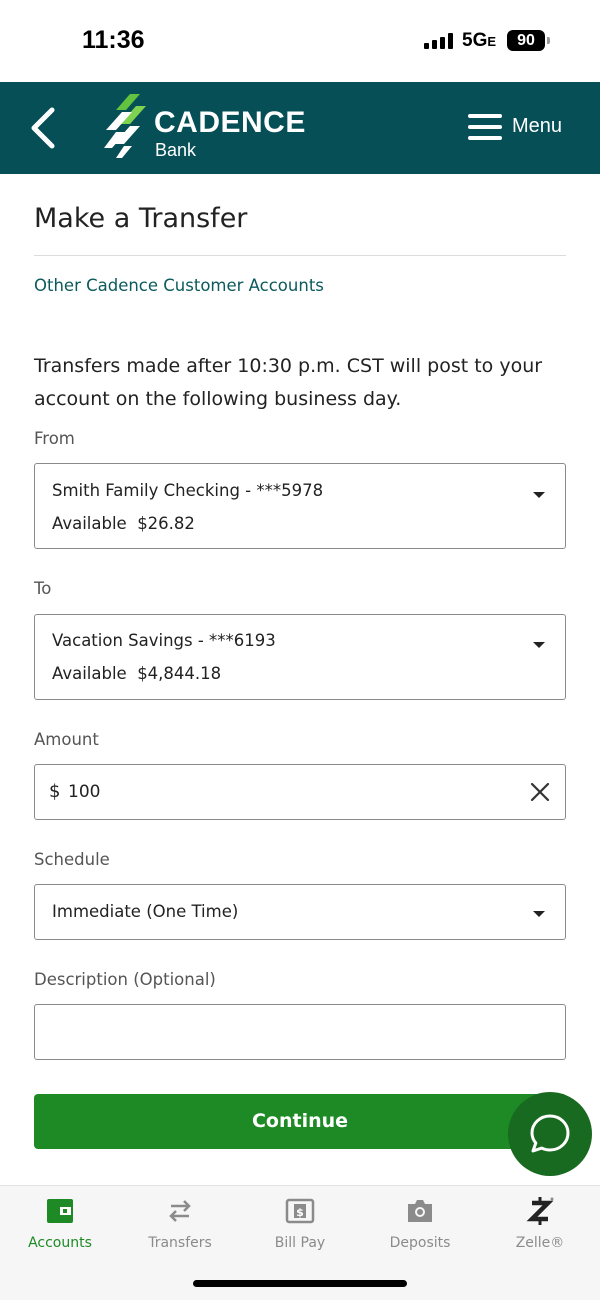 The image size is (600, 1300). I want to click on title-divider, so click(300, 255).